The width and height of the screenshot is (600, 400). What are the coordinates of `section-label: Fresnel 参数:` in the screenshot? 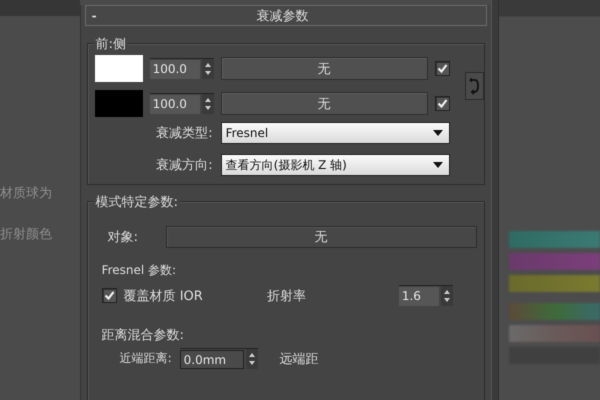 It's located at (139, 270).